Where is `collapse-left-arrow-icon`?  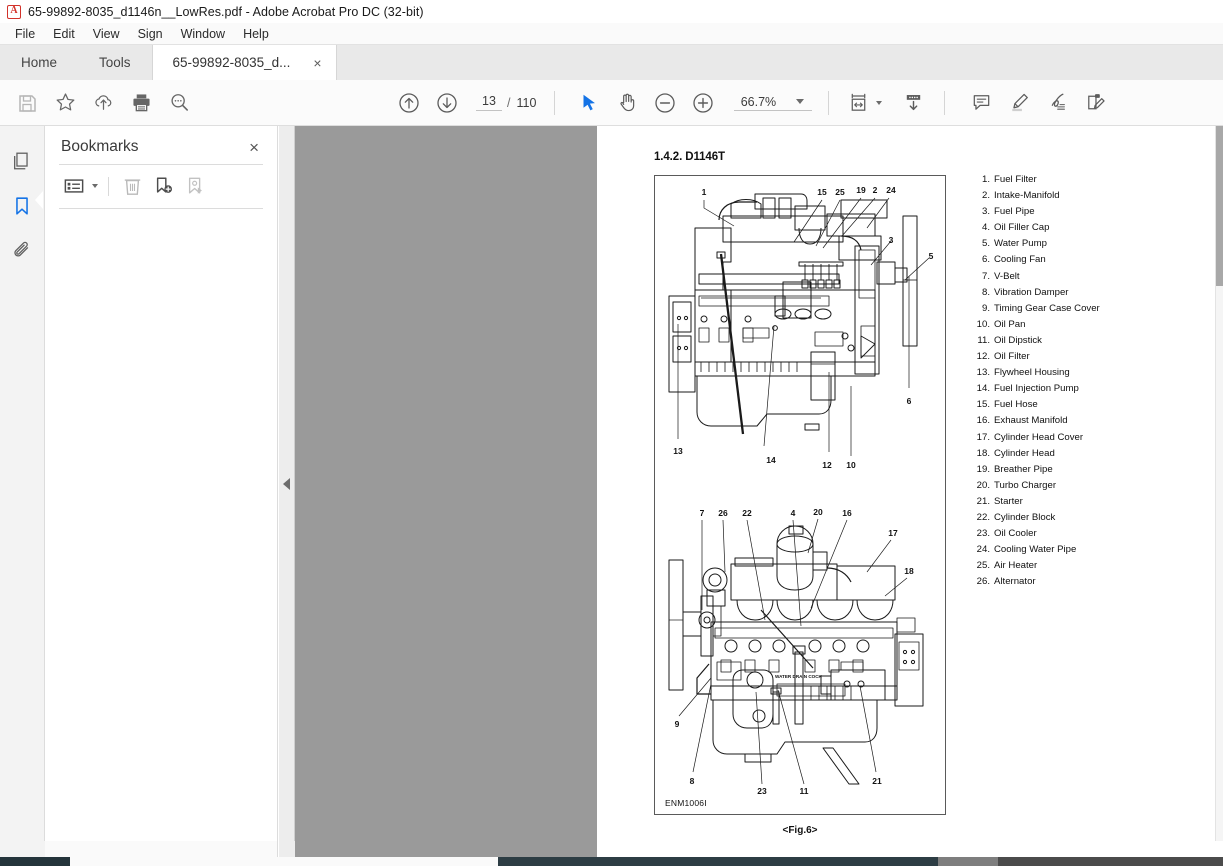
collapse-left-arrow-icon is located at coordinates (286, 483).